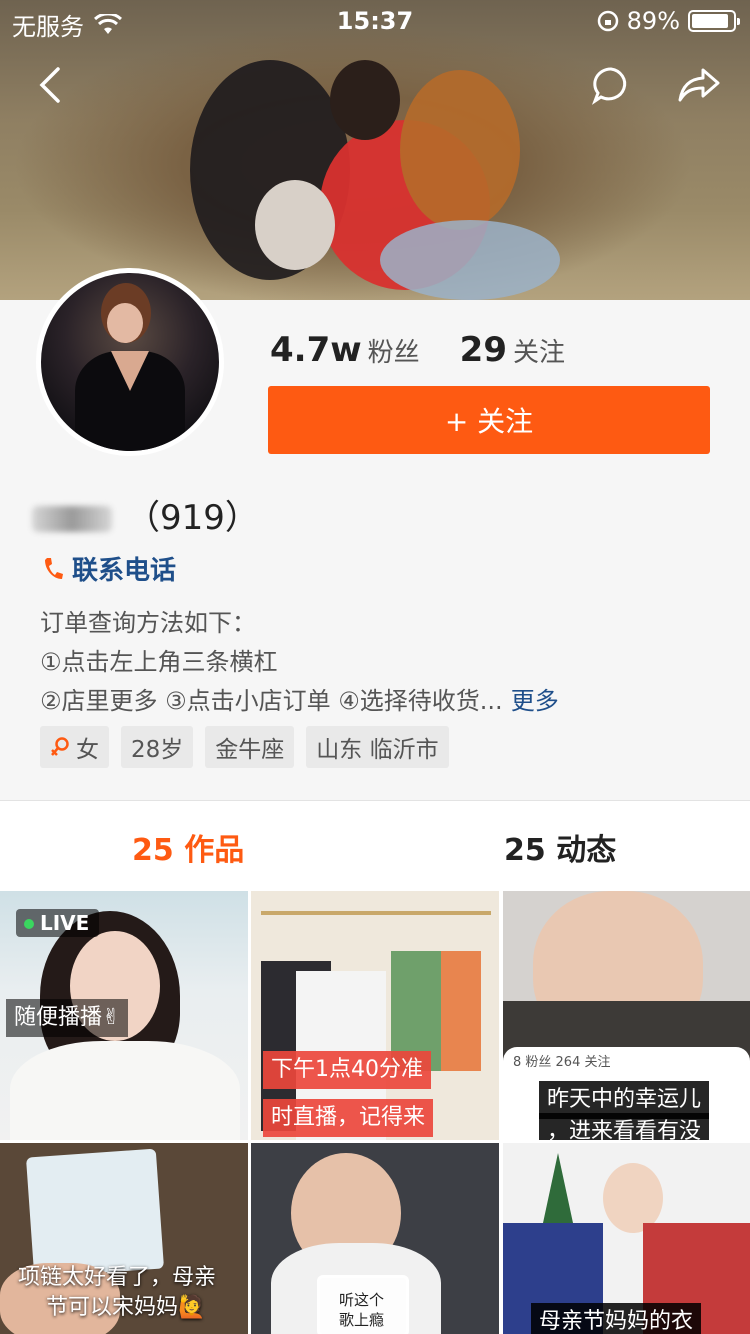  Describe the element at coordinates (192, 518) in the screenshot. I see `username-suffix: （919）` at that location.